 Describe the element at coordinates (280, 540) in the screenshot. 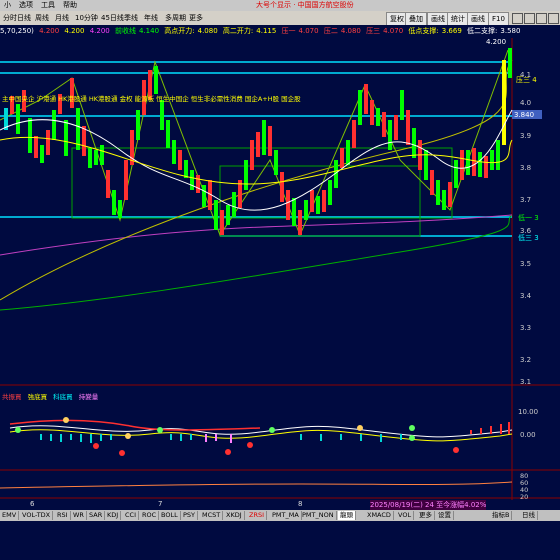

I see `status-area` at that location.